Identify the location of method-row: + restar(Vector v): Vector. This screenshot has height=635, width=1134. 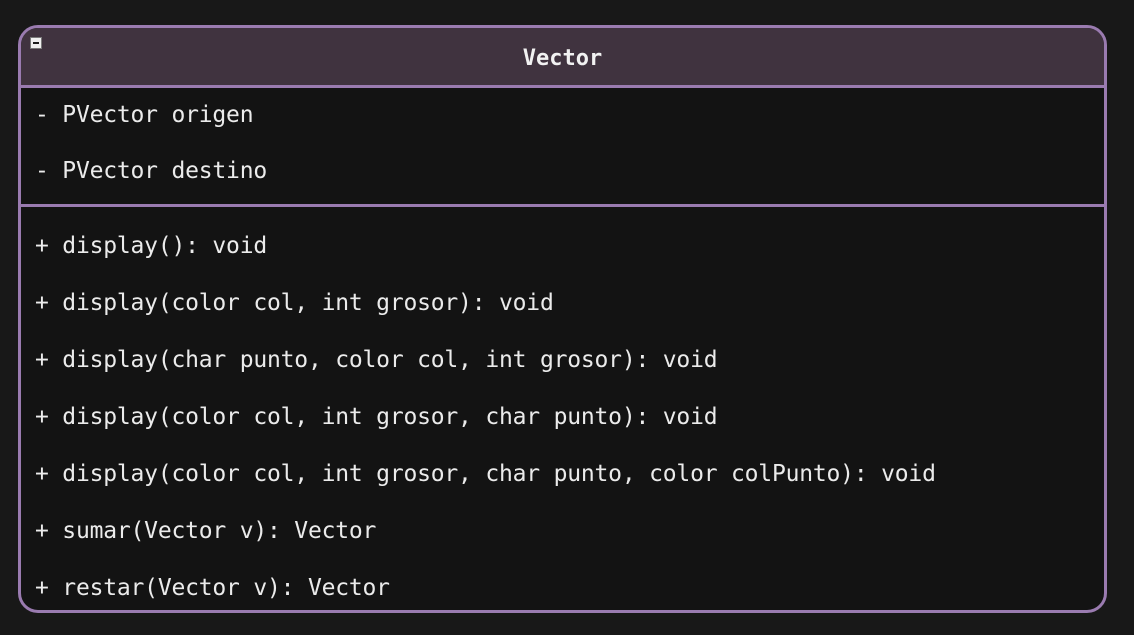
(212, 588).